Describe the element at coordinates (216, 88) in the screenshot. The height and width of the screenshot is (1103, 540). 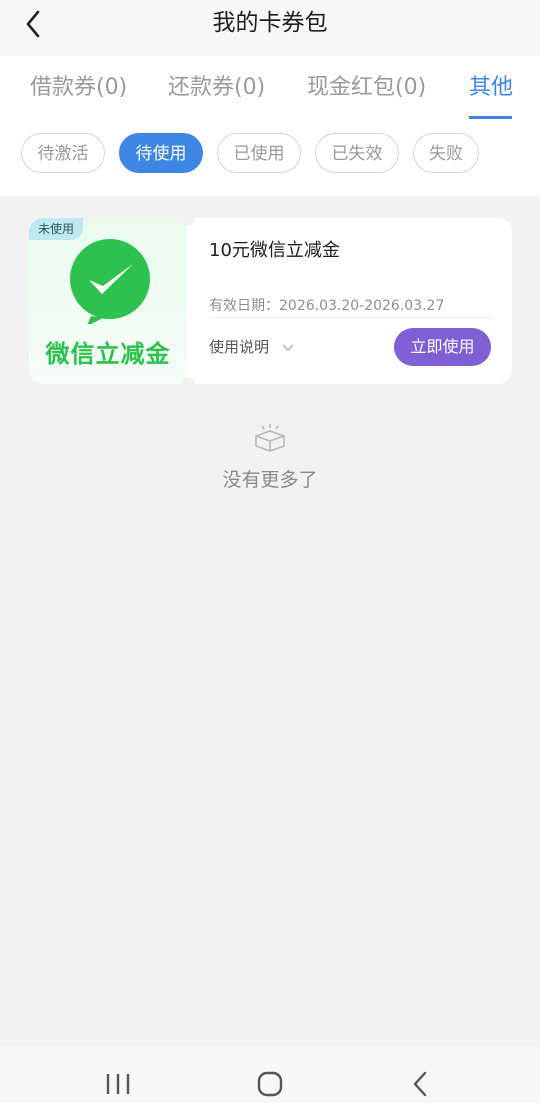
I see `tab-repay-coupons: 还款券(0)` at that location.